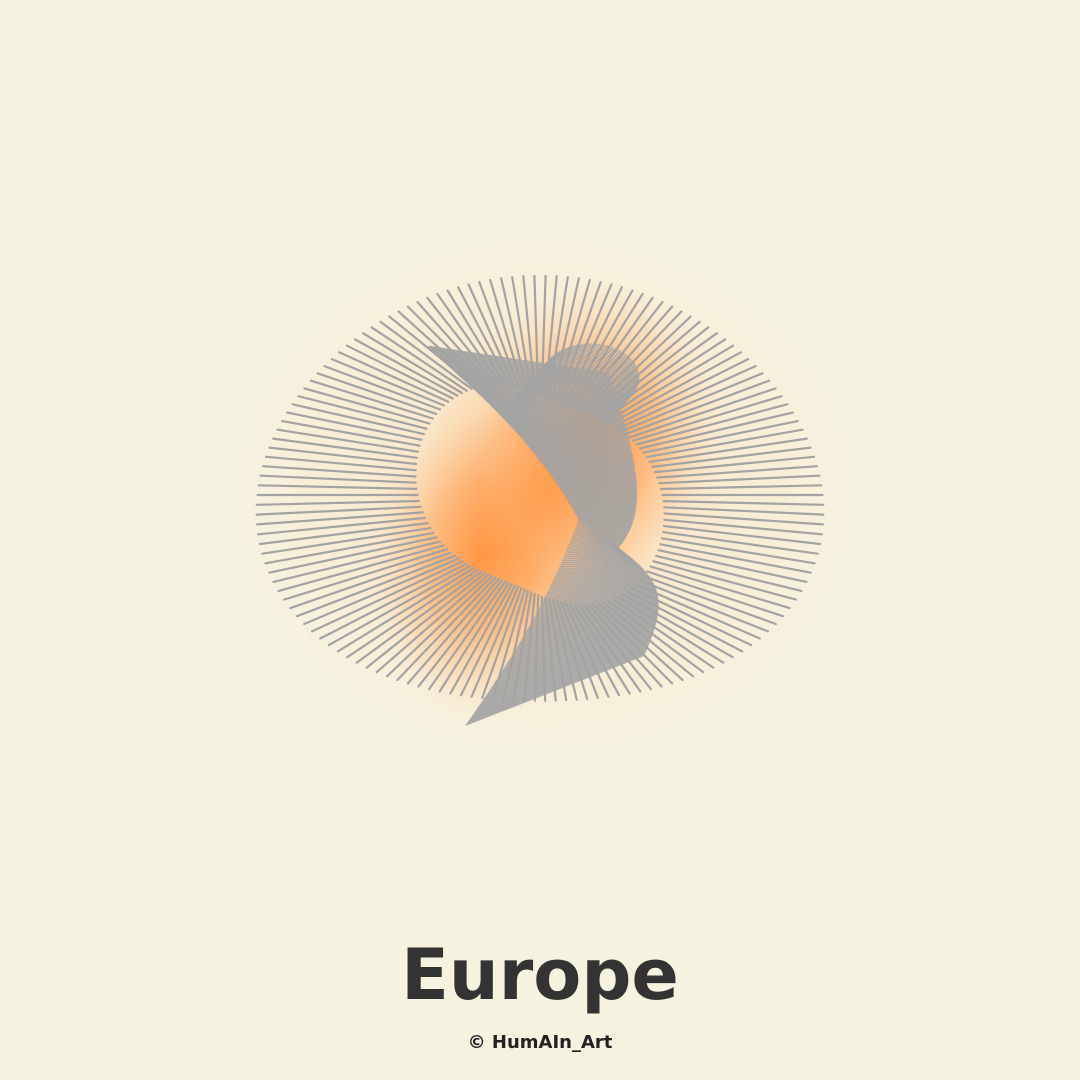  What do you see at coordinates (540, 975) in the screenshot?
I see `artwork-title: Europe` at bounding box center [540, 975].